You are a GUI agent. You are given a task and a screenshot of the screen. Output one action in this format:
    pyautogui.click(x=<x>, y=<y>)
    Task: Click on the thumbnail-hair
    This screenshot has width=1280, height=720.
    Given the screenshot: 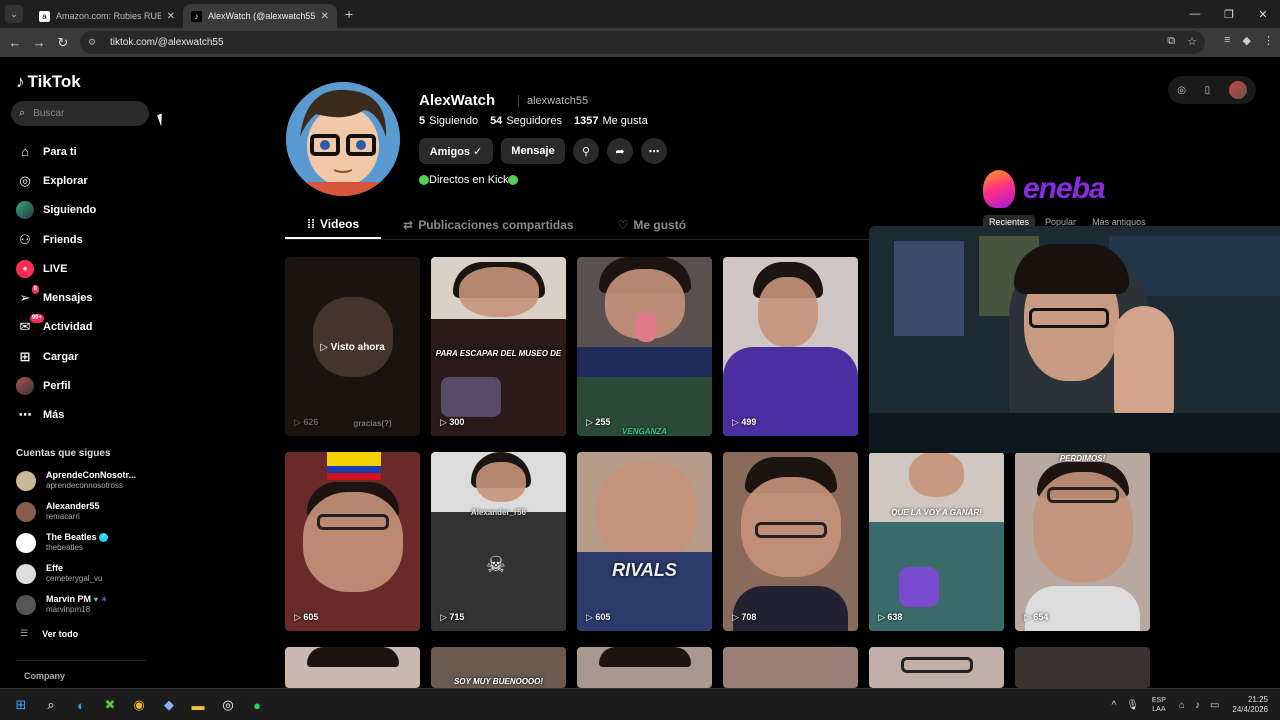 What is the action you would take?
    pyautogui.click(x=645, y=657)
    